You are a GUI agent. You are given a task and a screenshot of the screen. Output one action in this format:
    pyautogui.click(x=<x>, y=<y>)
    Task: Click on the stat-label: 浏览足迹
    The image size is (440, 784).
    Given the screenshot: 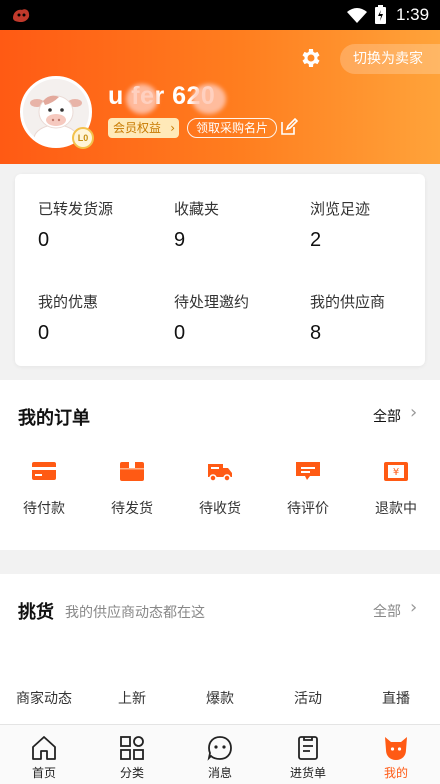 What is the action you would take?
    pyautogui.click(x=340, y=209)
    